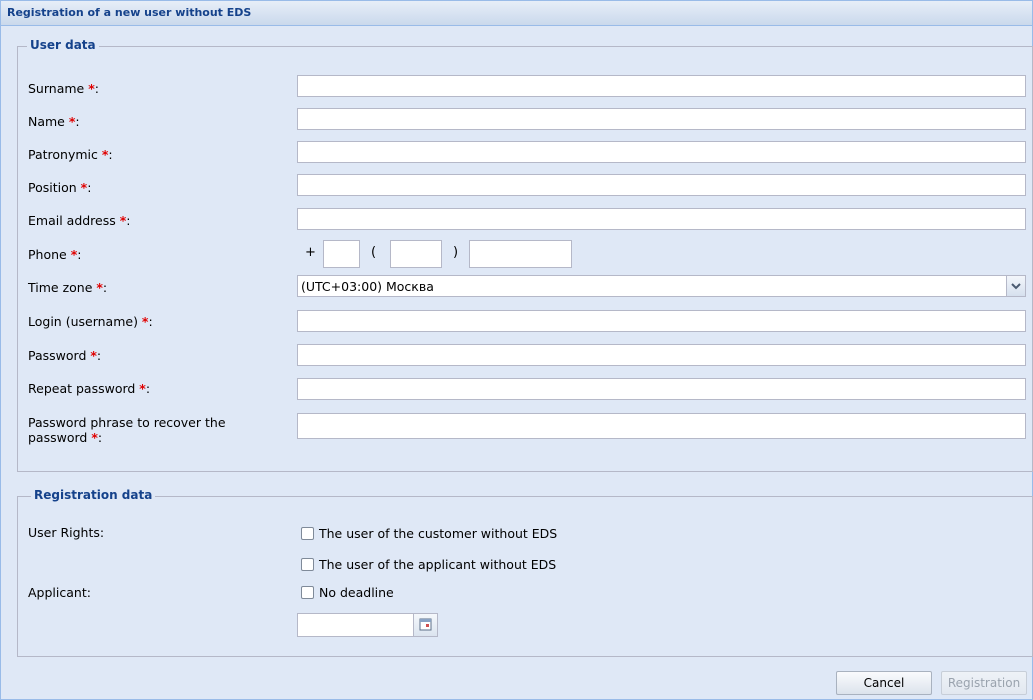 Image resolution: width=1033 pixels, height=700 pixels. I want to click on password-phrase-input, so click(661, 426).